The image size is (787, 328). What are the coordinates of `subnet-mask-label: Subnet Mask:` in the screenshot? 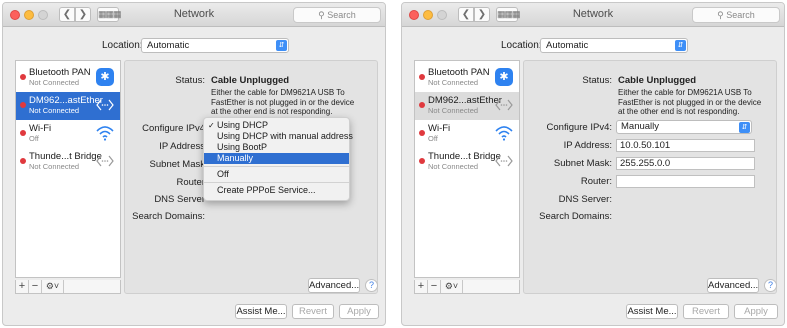 It's located at (582, 163).